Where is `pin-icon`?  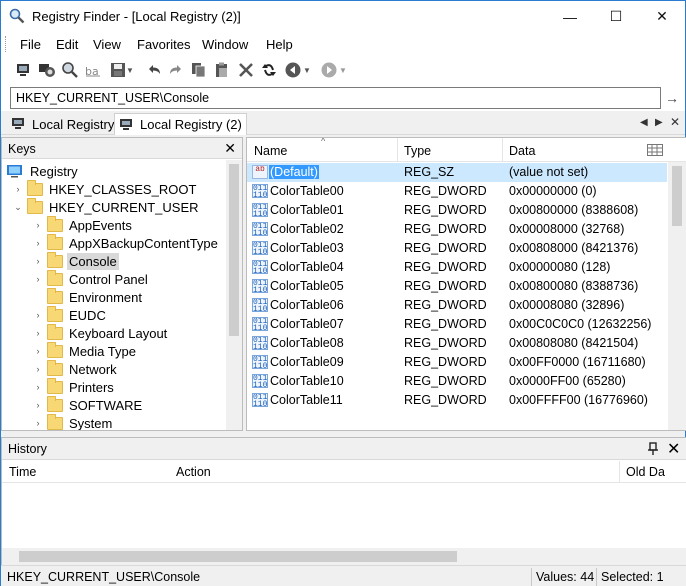 pin-icon is located at coordinates (653, 449).